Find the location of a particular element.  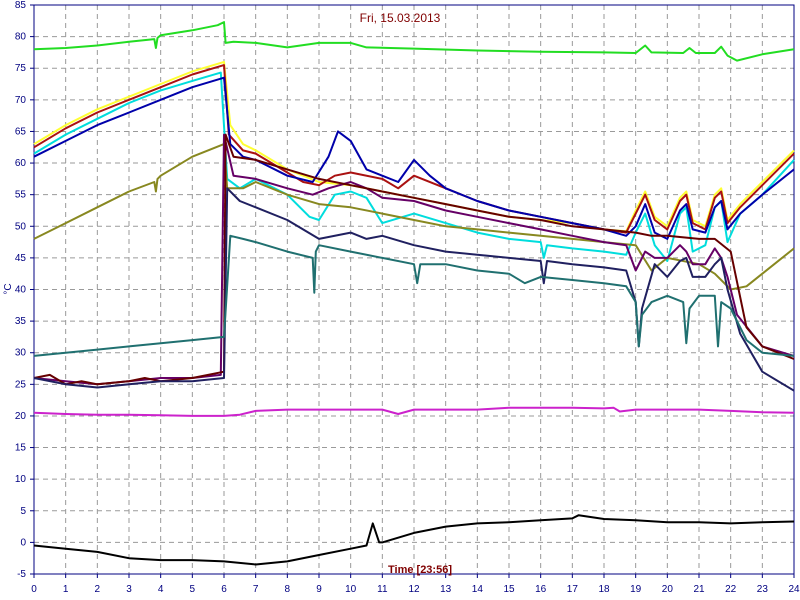

x-tick-label: 14 is located at coordinates (478, 589).